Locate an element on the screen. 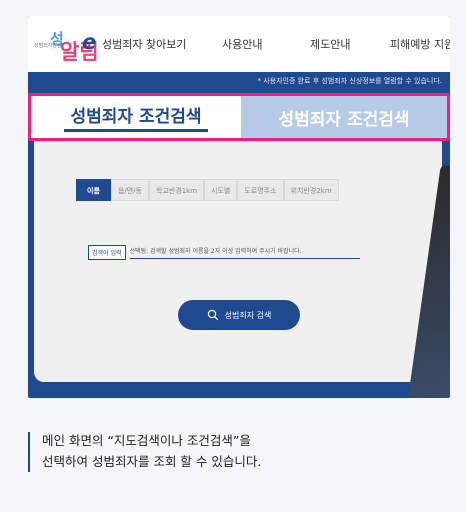 The image size is (466, 512). tab-active-label: 성범죄자 조건검색 is located at coordinates (136, 117).